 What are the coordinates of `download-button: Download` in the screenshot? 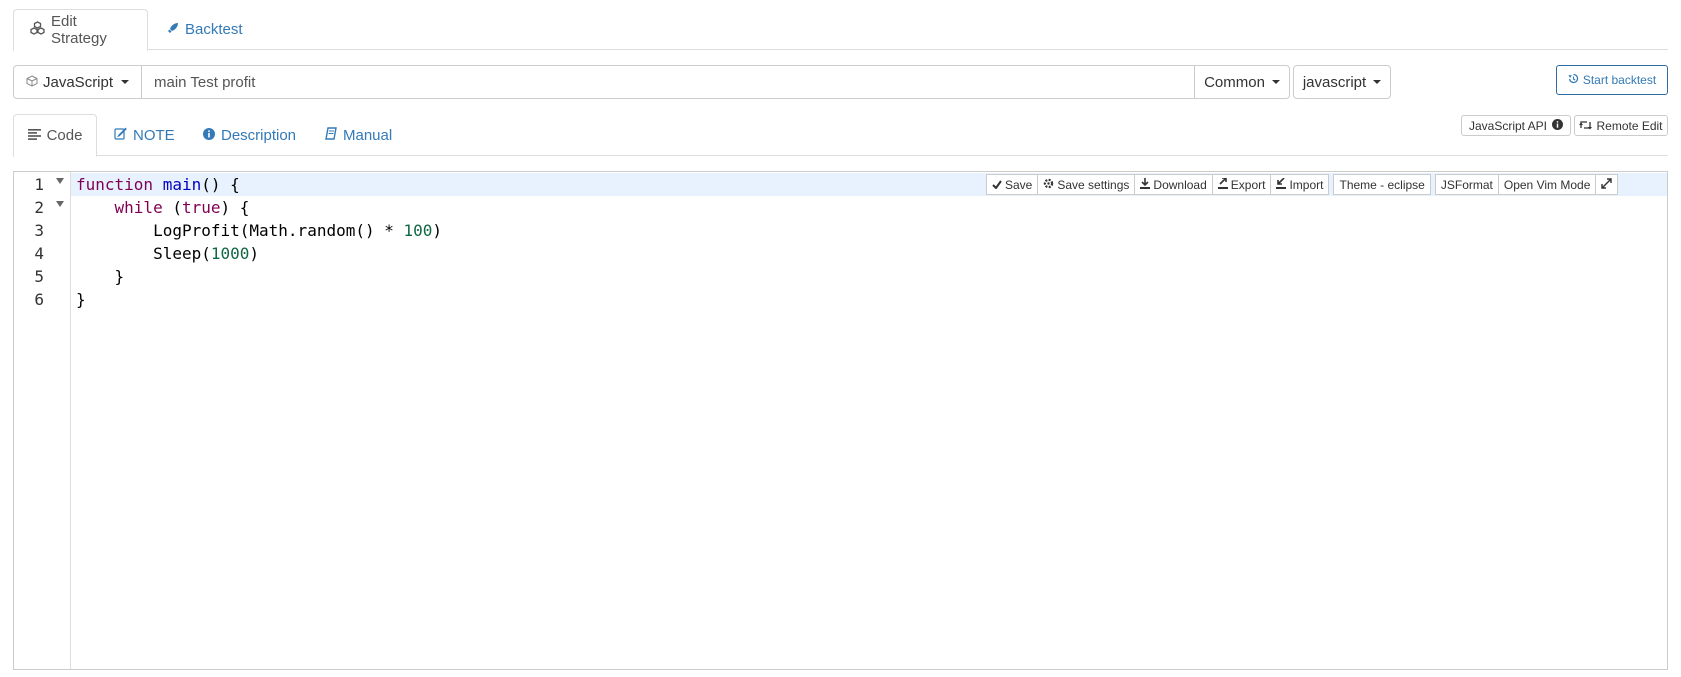 It's located at (1173, 184).